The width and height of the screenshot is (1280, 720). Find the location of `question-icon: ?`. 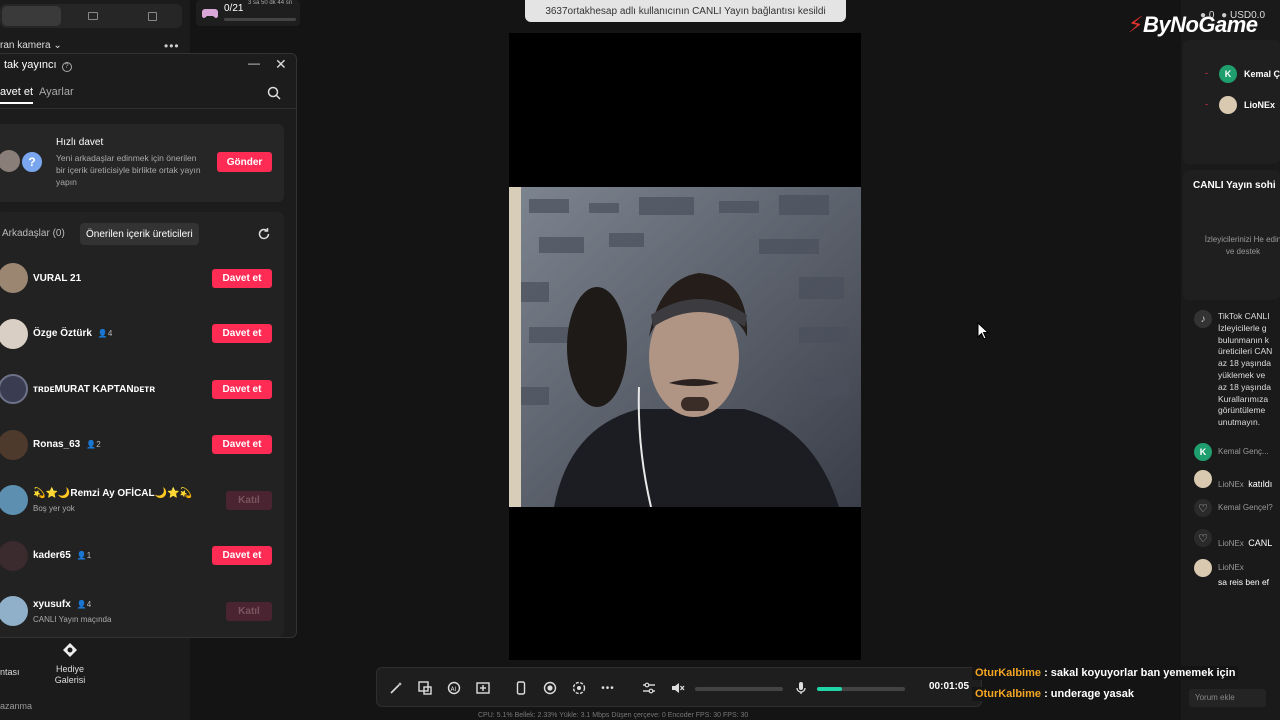

question-icon: ? is located at coordinates (32, 162).